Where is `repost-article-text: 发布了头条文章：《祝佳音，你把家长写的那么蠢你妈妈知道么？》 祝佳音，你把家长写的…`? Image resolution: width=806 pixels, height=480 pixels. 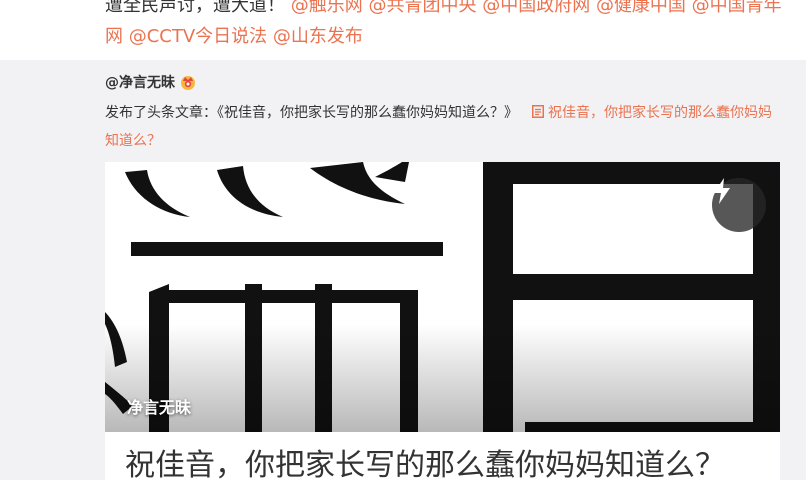
repost-article-text: 发布了头条文章：《祝佳音，你把家长写的那么蠢你妈妈知道么？》 祝佳音，你把家长写的… is located at coordinates (445, 127).